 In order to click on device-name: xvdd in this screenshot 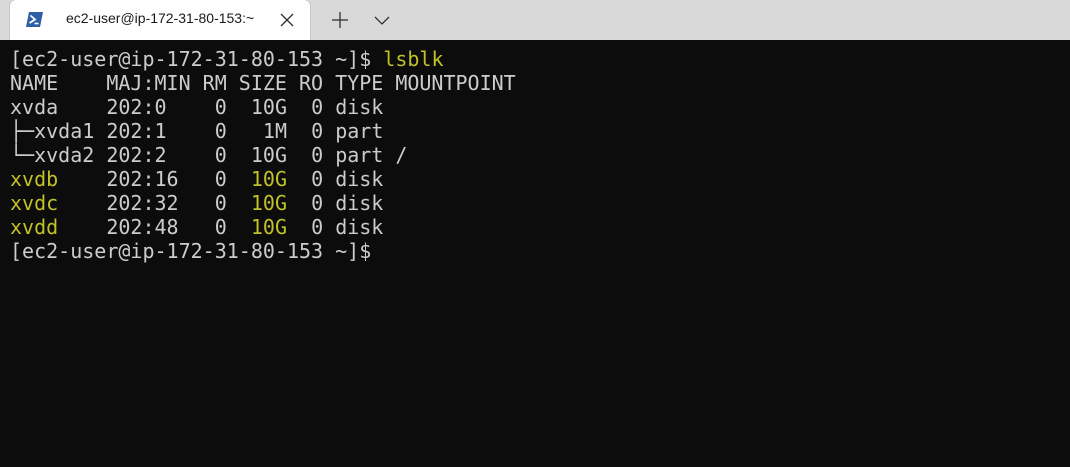, I will do `click(34, 227)`.